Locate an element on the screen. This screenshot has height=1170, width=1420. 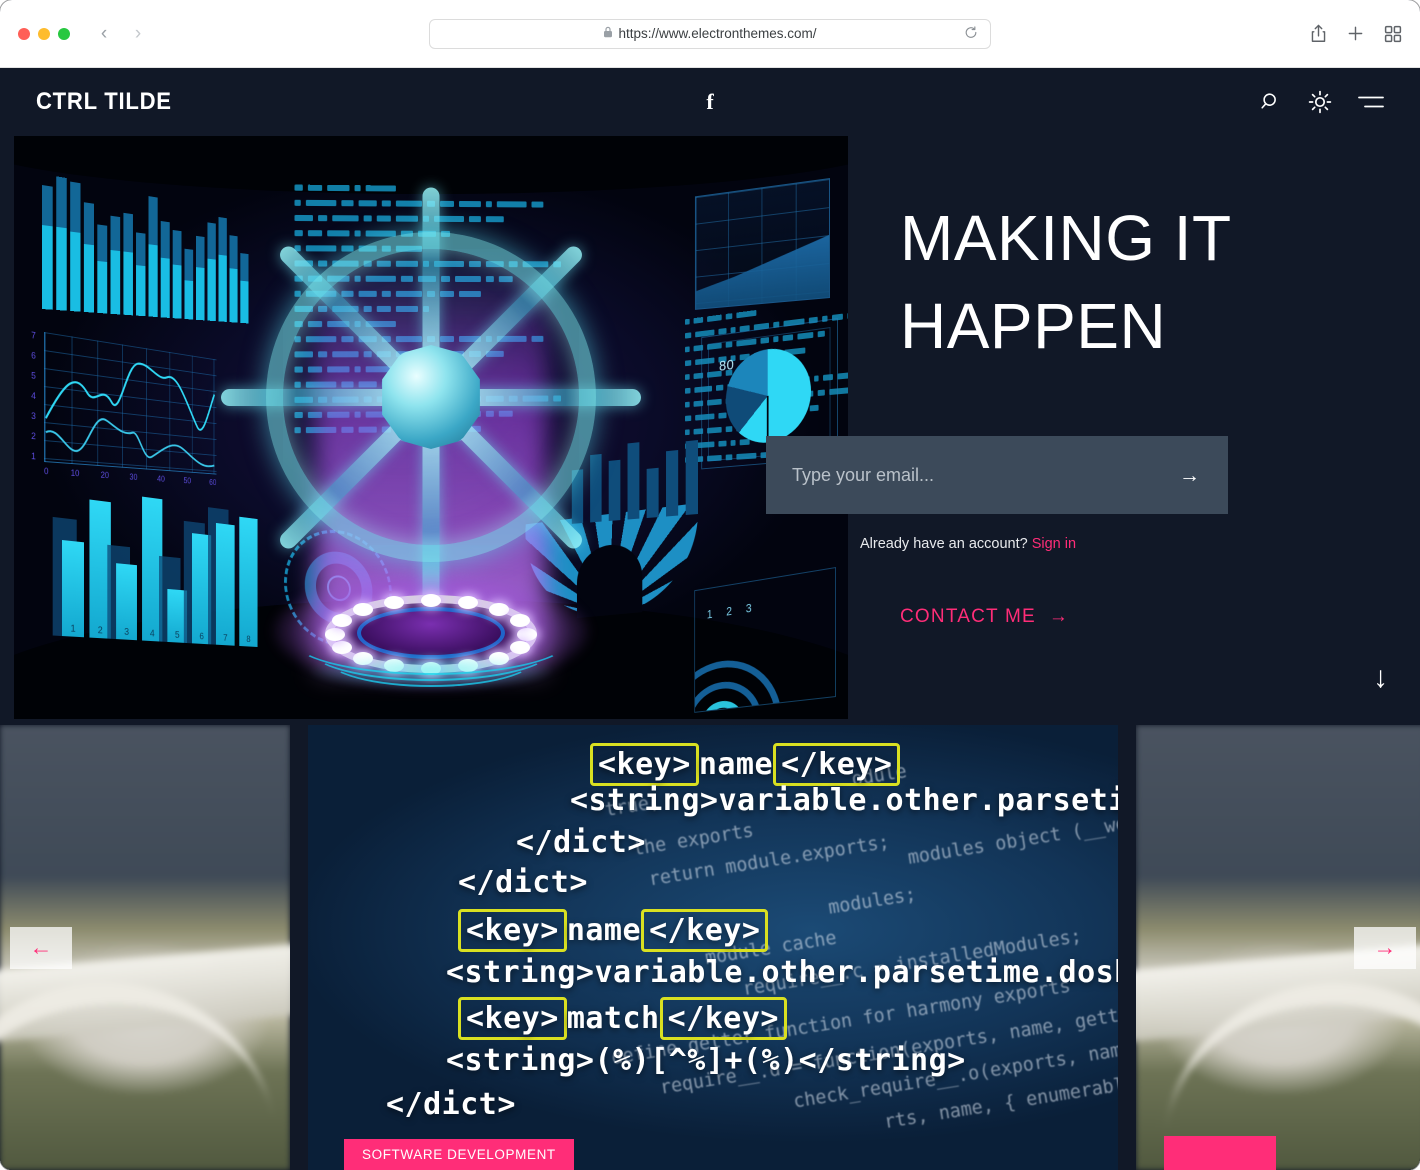
address-bar: https://www.electronthemes.com/ is located at coordinates (710, 33).